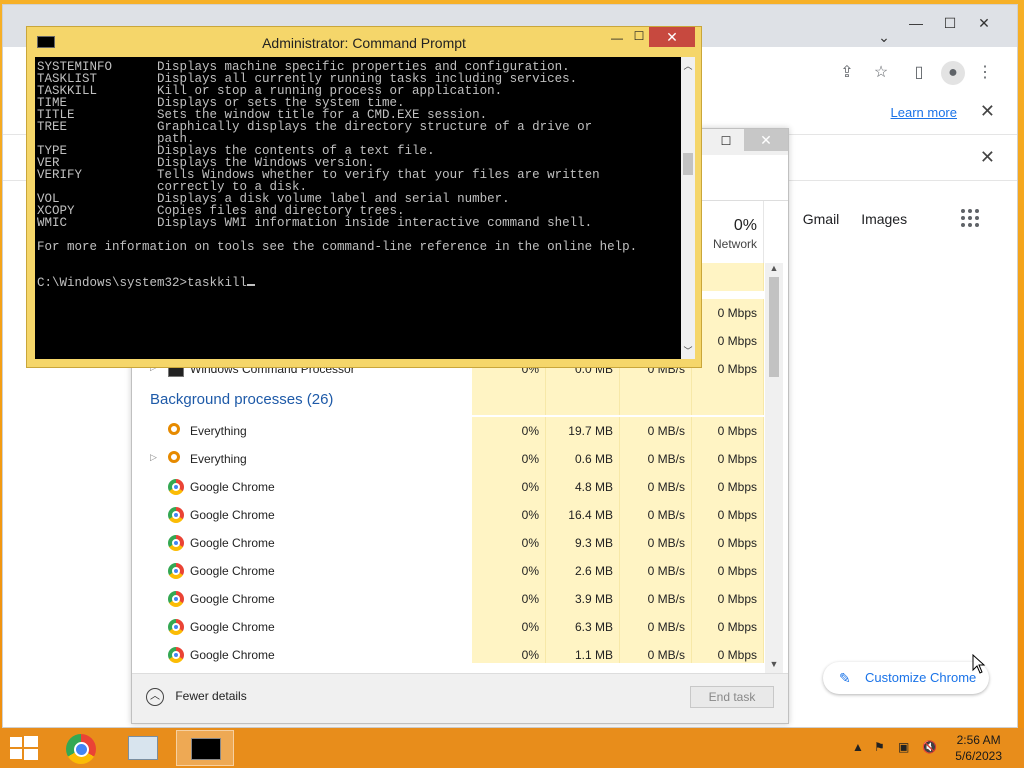 The width and height of the screenshot is (1024, 768). I want to click on process-name: Everything, so click(218, 431).